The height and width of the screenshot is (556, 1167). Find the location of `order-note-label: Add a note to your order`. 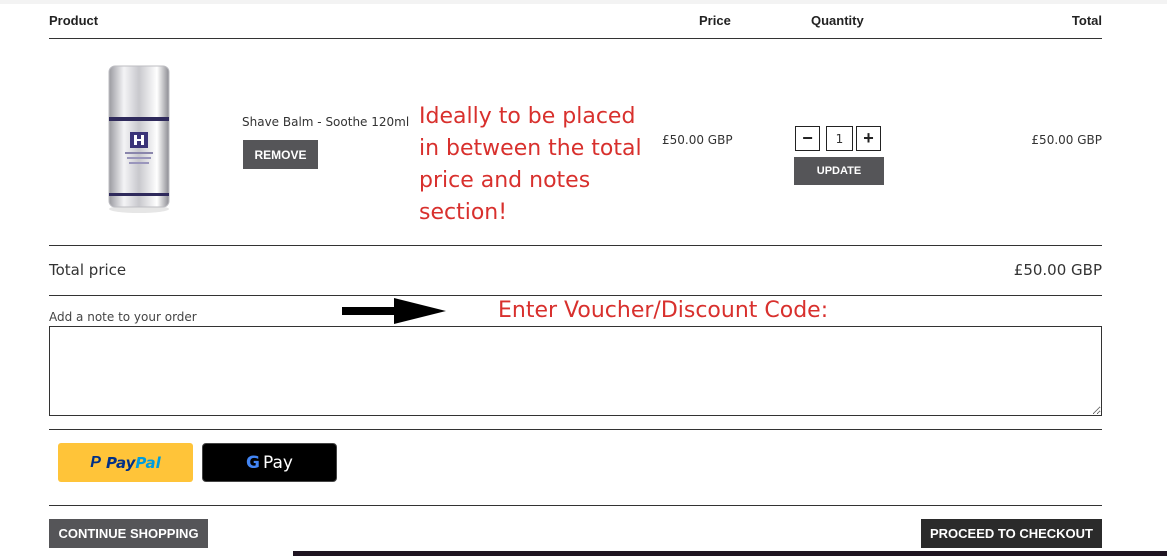

order-note-label: Add a note to your order is located at coordinates (123, 317).